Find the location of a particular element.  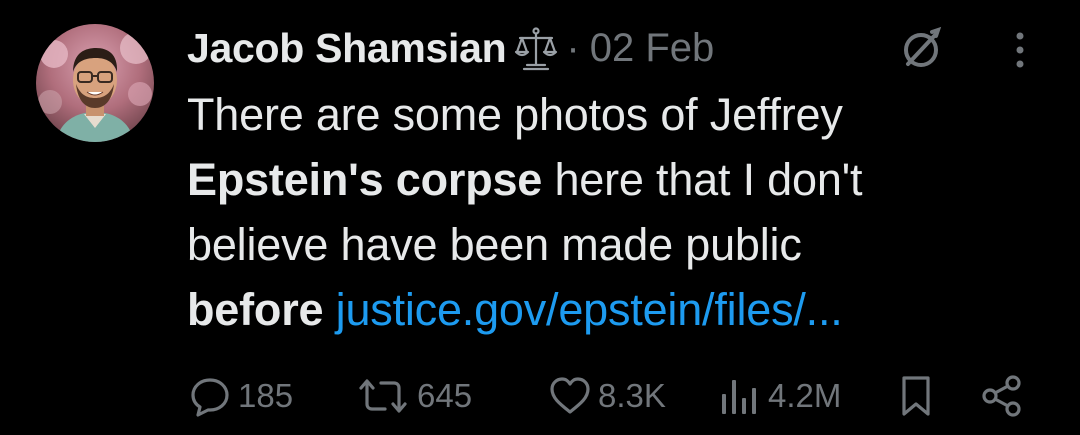

tweet-header: Jacob Shamsian · 02 Feb is located at coordinates (450, 48).